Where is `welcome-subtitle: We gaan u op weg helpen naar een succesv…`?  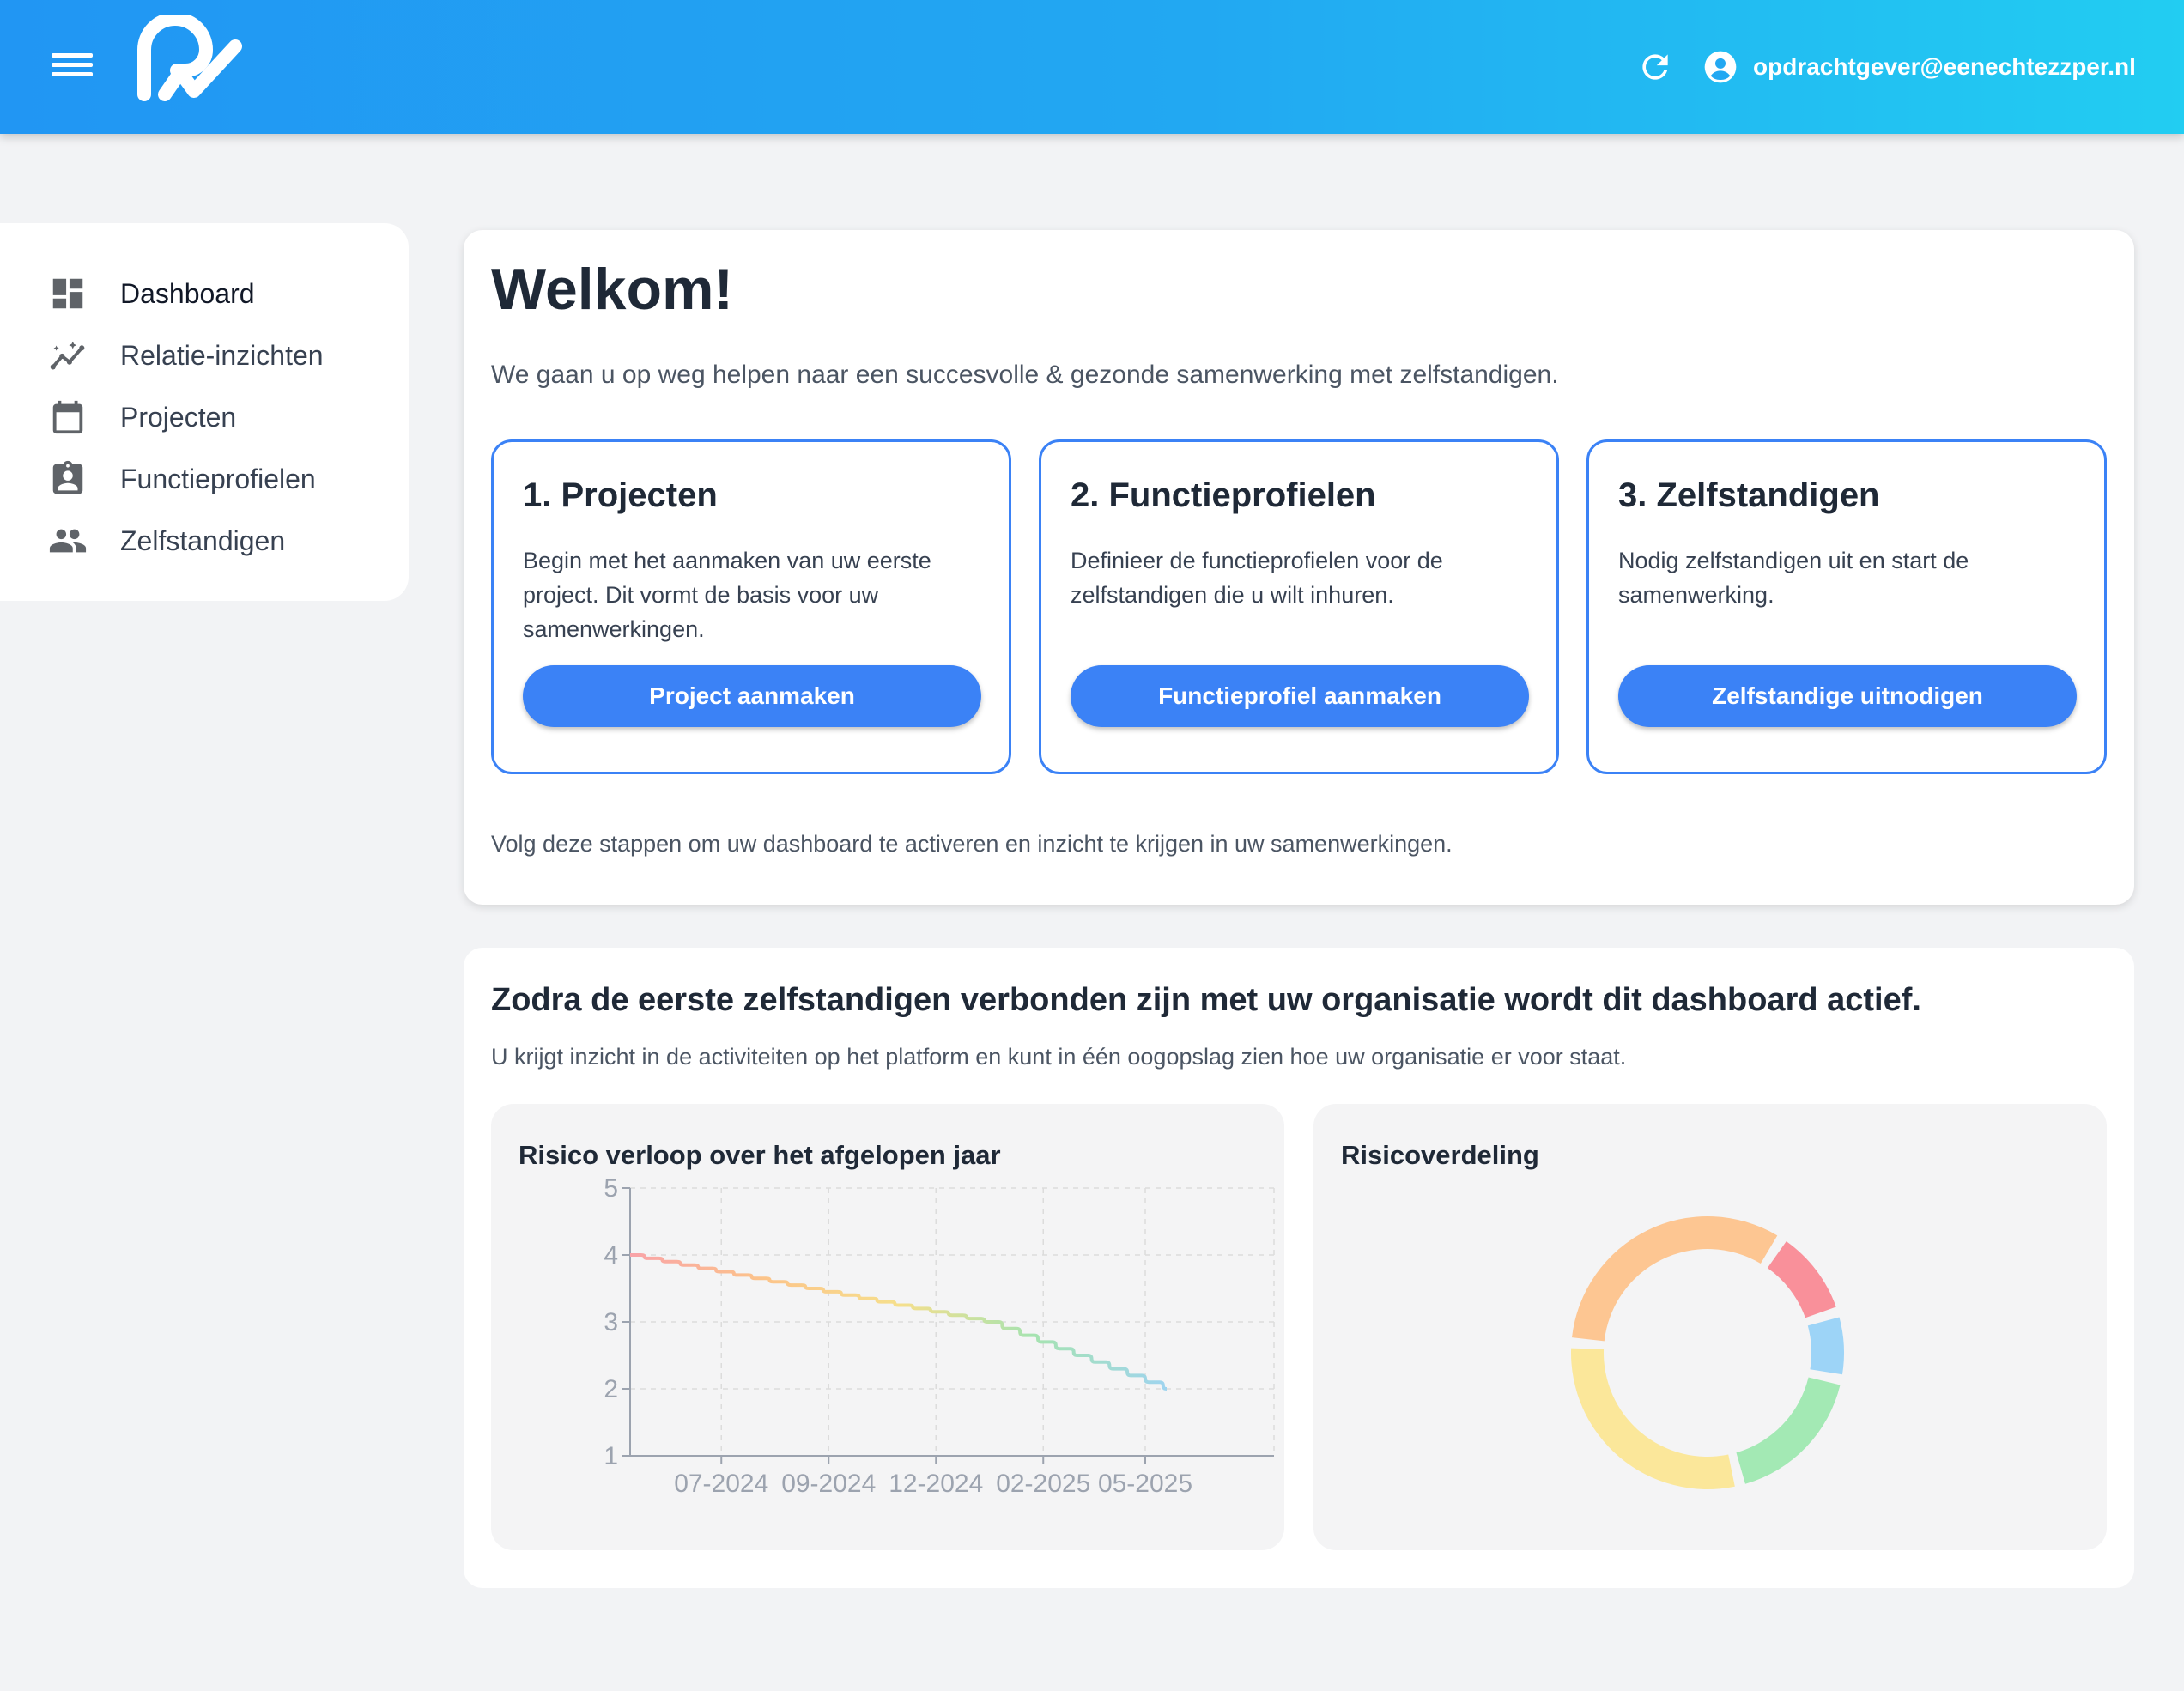
welcome-subtitle: We gaan u op weg helpen naar een succesv… is located at coordinates (1025, 375).